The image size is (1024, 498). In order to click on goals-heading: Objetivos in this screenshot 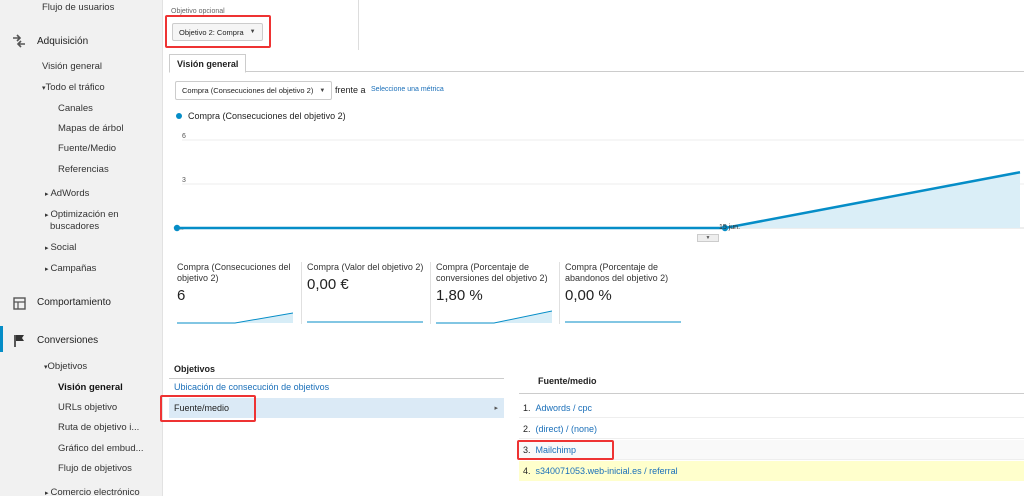, I will do `click(336, 369)`.